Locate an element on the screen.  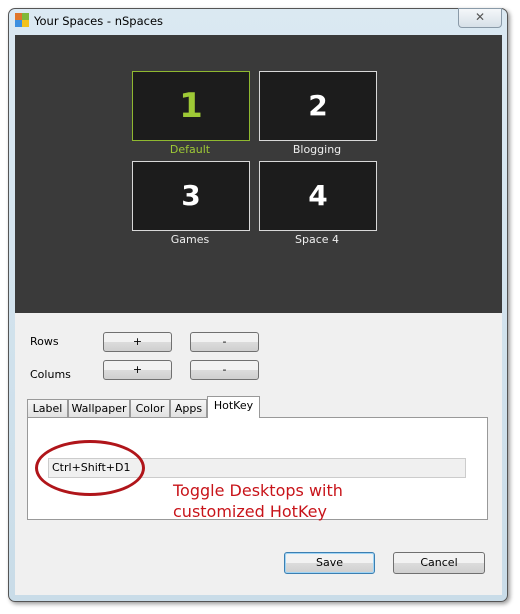
space-tile-3: 3 is located at coordinates (191, 196).